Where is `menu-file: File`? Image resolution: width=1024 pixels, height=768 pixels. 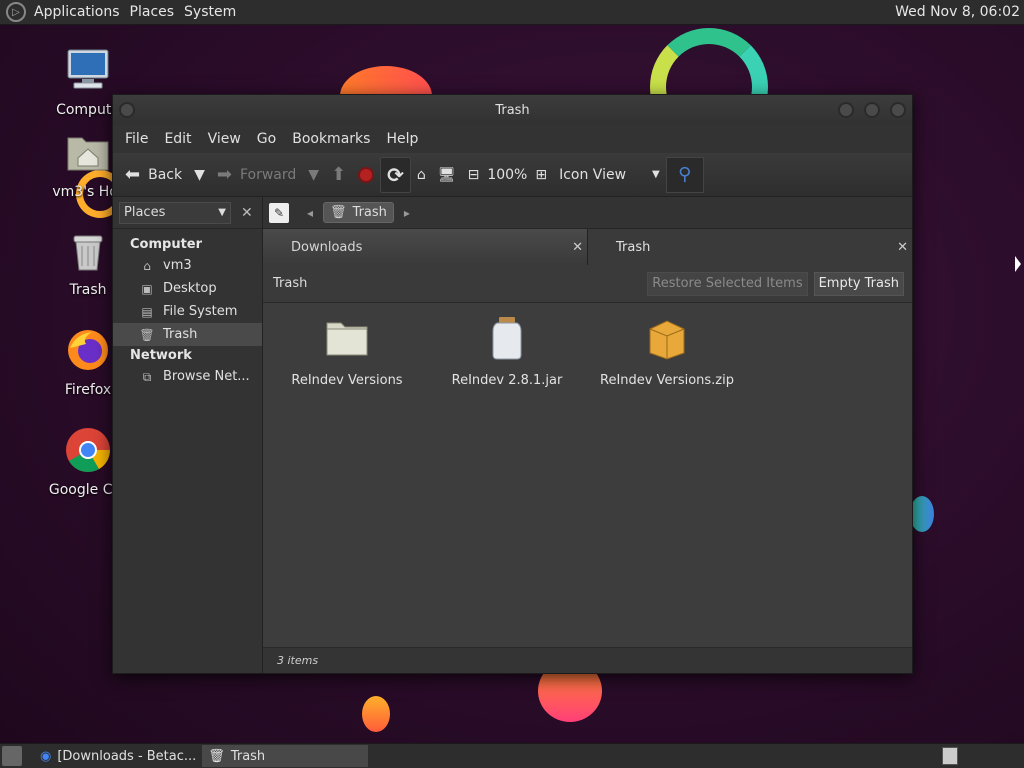
menu-file: File is located at coordinates (136, 139).